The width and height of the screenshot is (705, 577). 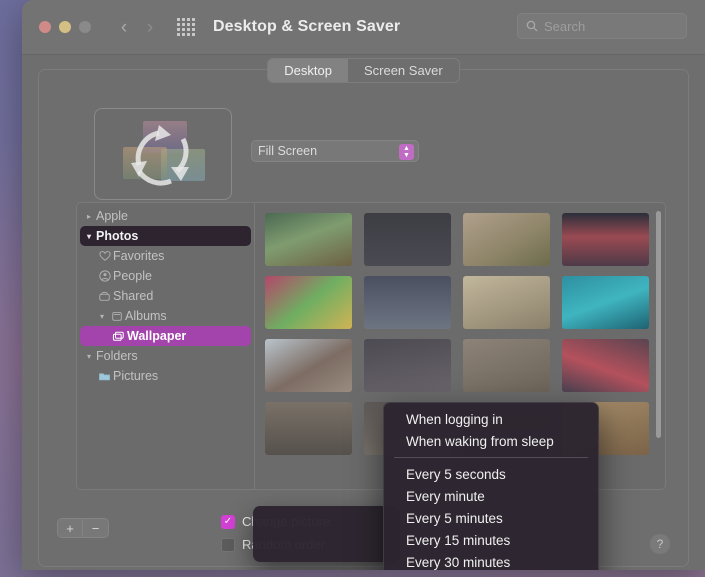 What do you see at coordinates (658, 324) in the screenshot?
I see `scrollbar-thumb` at bounding box center [658, 324].